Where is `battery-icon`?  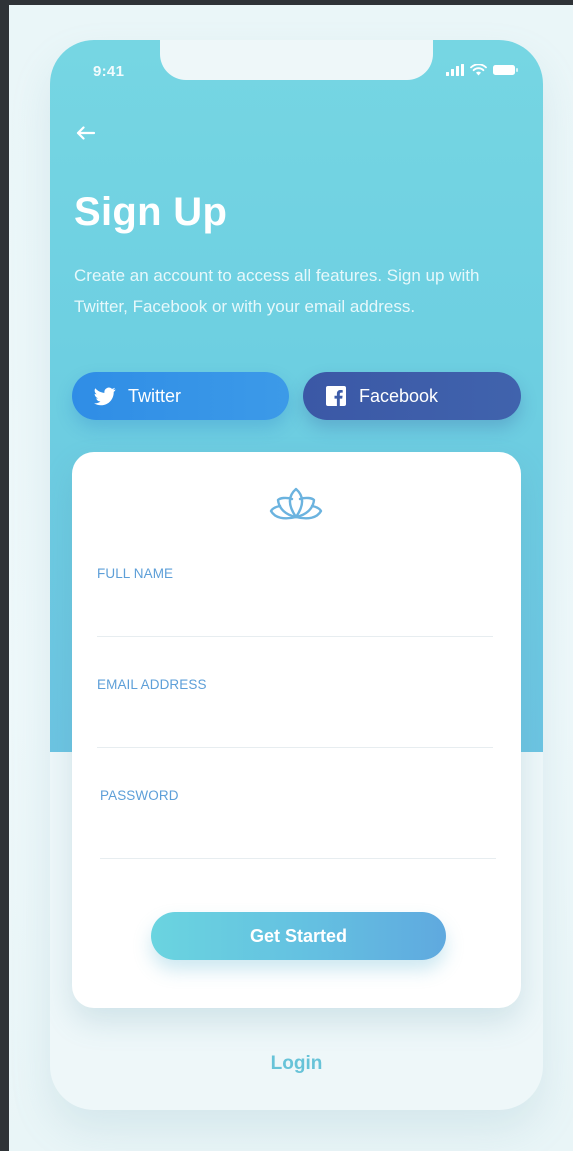
battery-icon is located at coordinates (505, 70).